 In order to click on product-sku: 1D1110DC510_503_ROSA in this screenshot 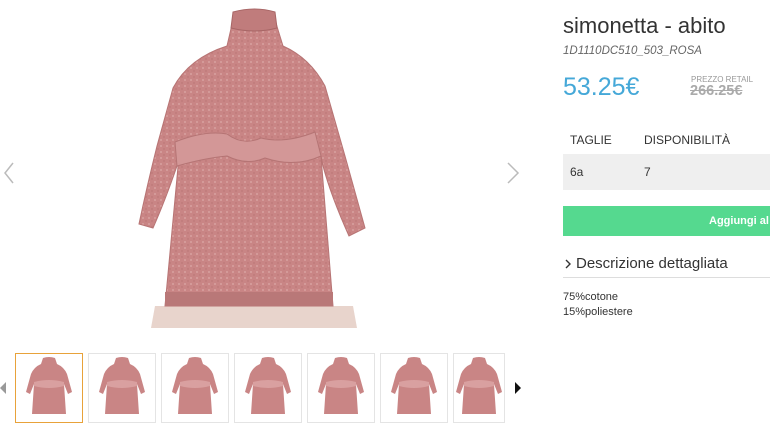, I will do `click(632, 51)`.